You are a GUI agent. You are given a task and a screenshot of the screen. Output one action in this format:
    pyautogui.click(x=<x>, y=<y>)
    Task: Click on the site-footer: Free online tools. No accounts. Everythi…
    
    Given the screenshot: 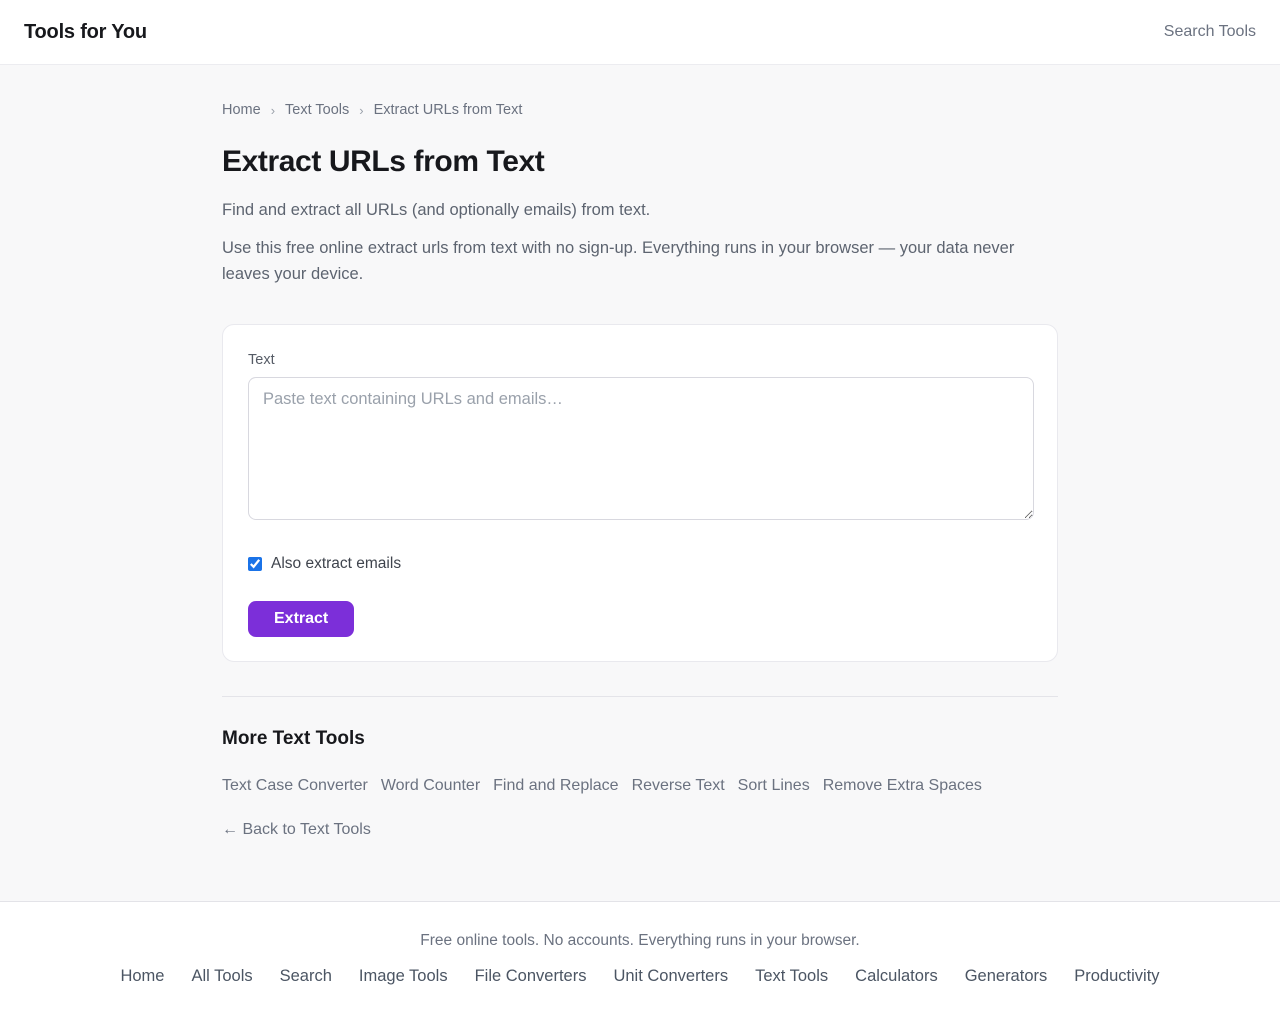 What is the action you would take?
    pyautogui.click(x=640, y=956)
    